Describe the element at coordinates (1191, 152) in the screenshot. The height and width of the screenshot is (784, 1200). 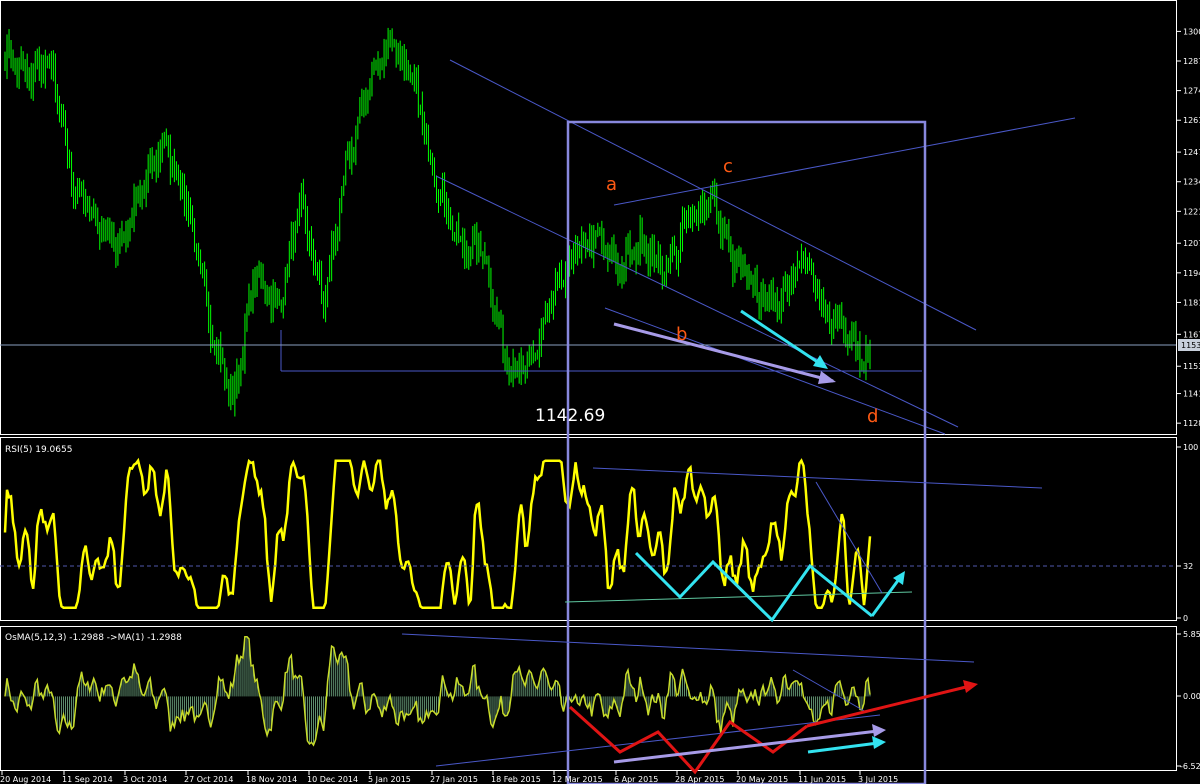
I see `price-tick-label: 1247` at that location.